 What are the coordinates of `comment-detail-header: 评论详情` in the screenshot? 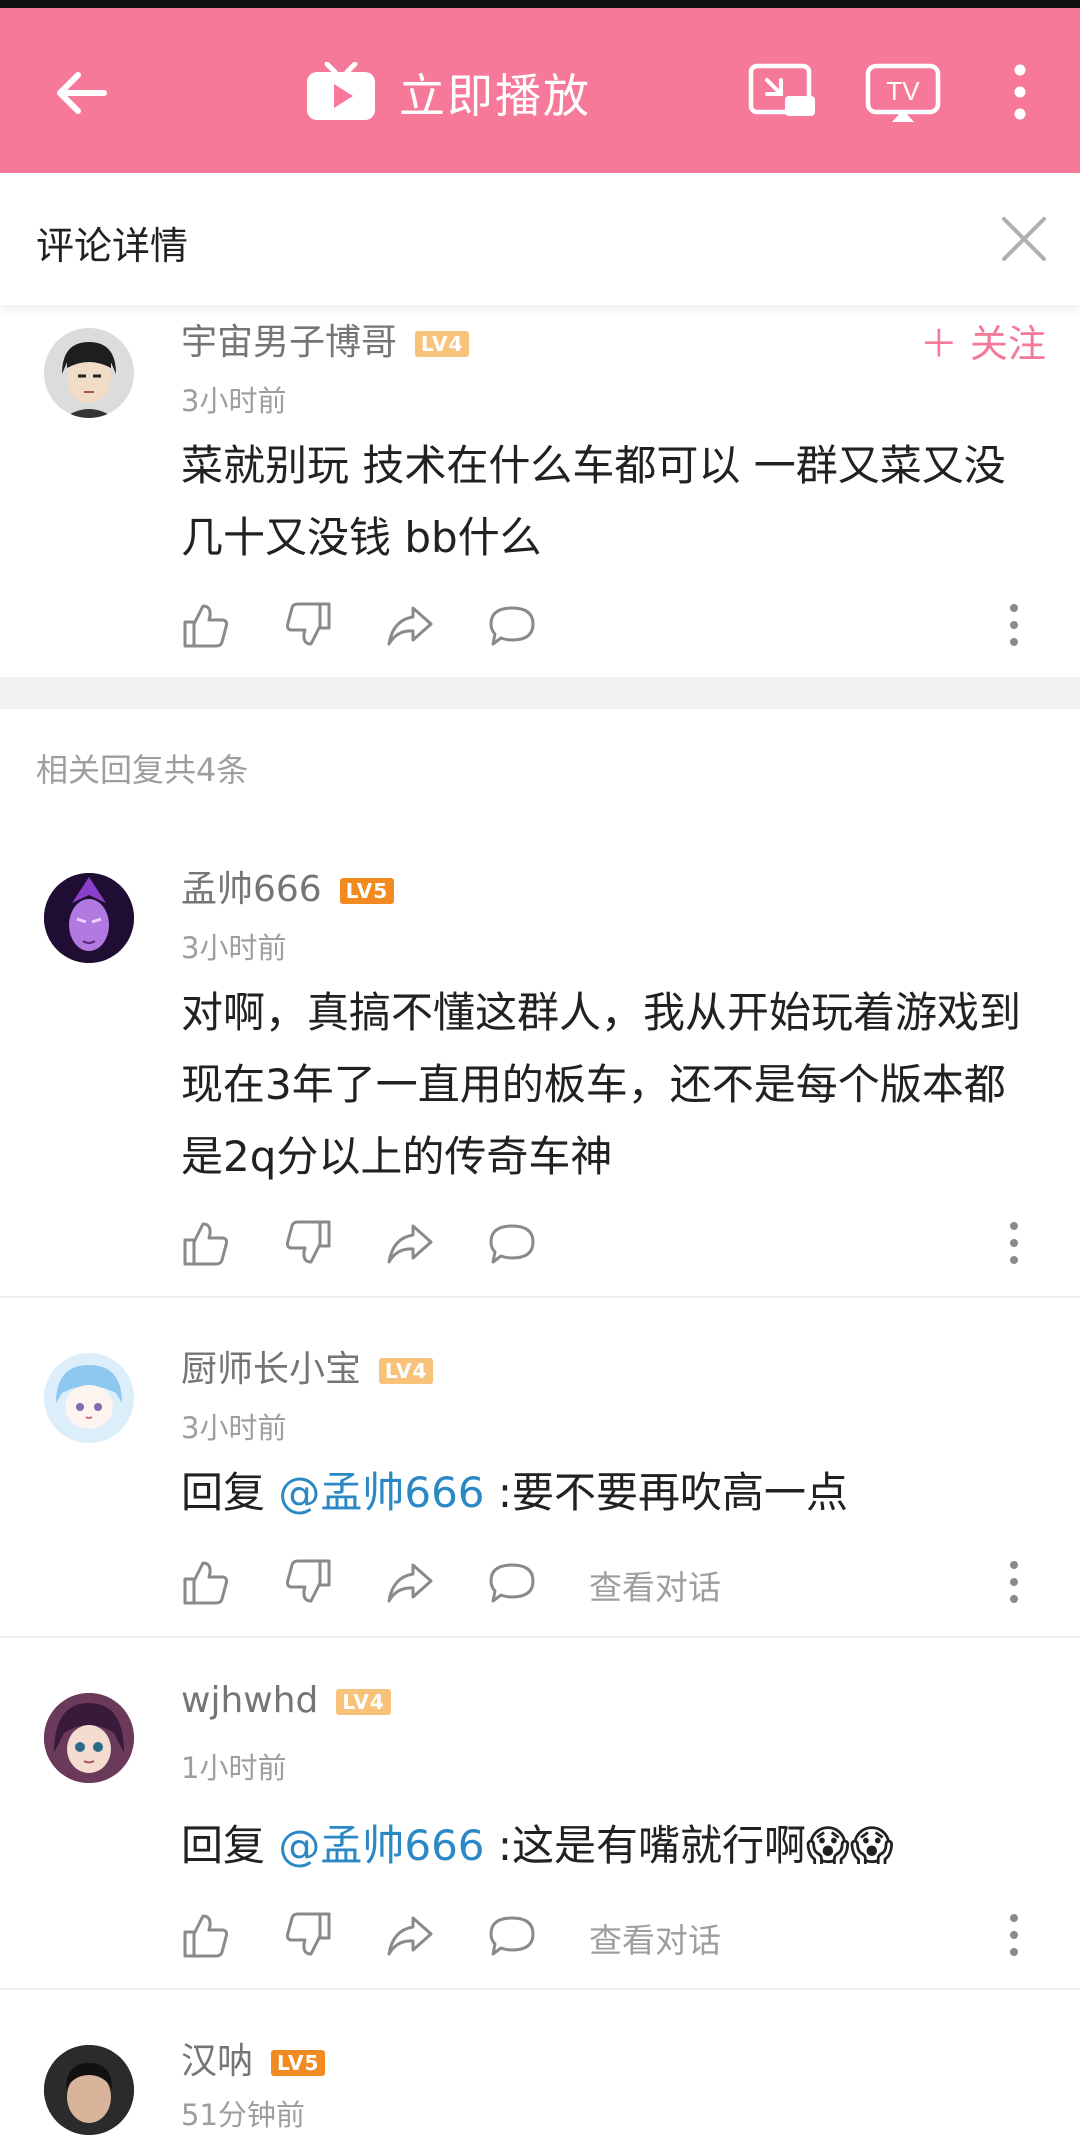 It's located at (540, 239).